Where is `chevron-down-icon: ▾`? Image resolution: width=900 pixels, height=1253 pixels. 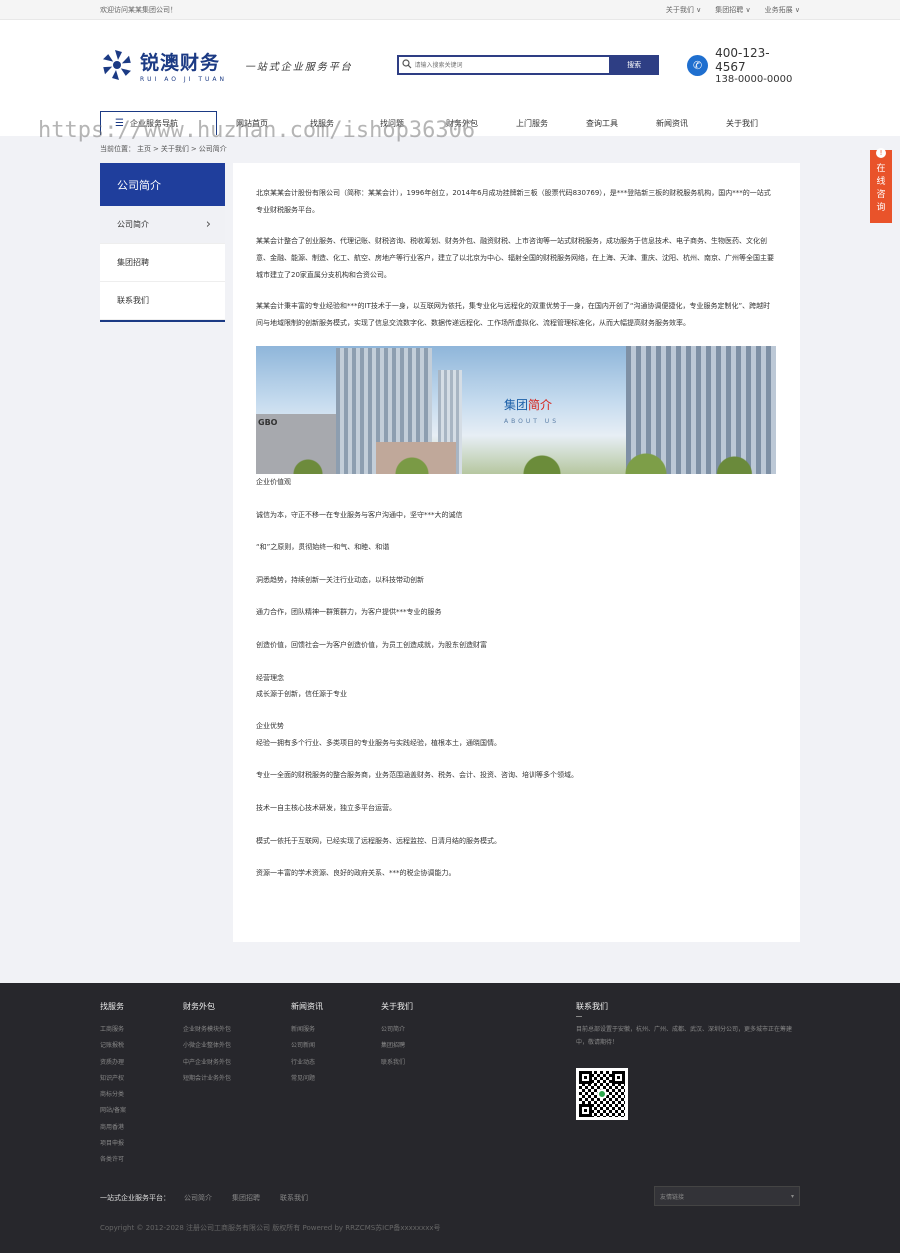
chevron-down-icon: ▾ is located at coordinates (792, 1196).